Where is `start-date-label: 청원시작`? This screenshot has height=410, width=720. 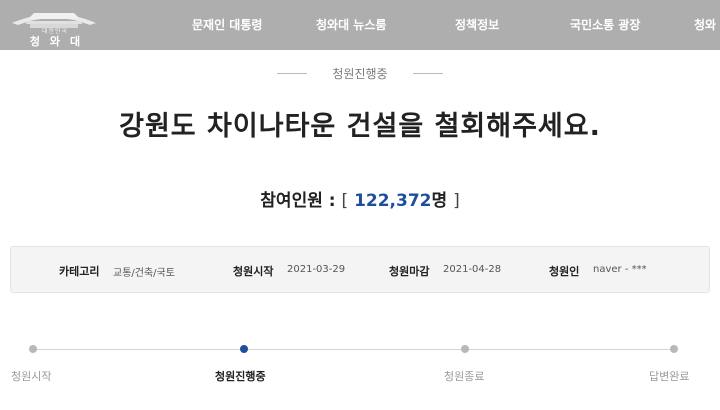
start-date-label: 청원시작 is located at coordinates (253, 271).